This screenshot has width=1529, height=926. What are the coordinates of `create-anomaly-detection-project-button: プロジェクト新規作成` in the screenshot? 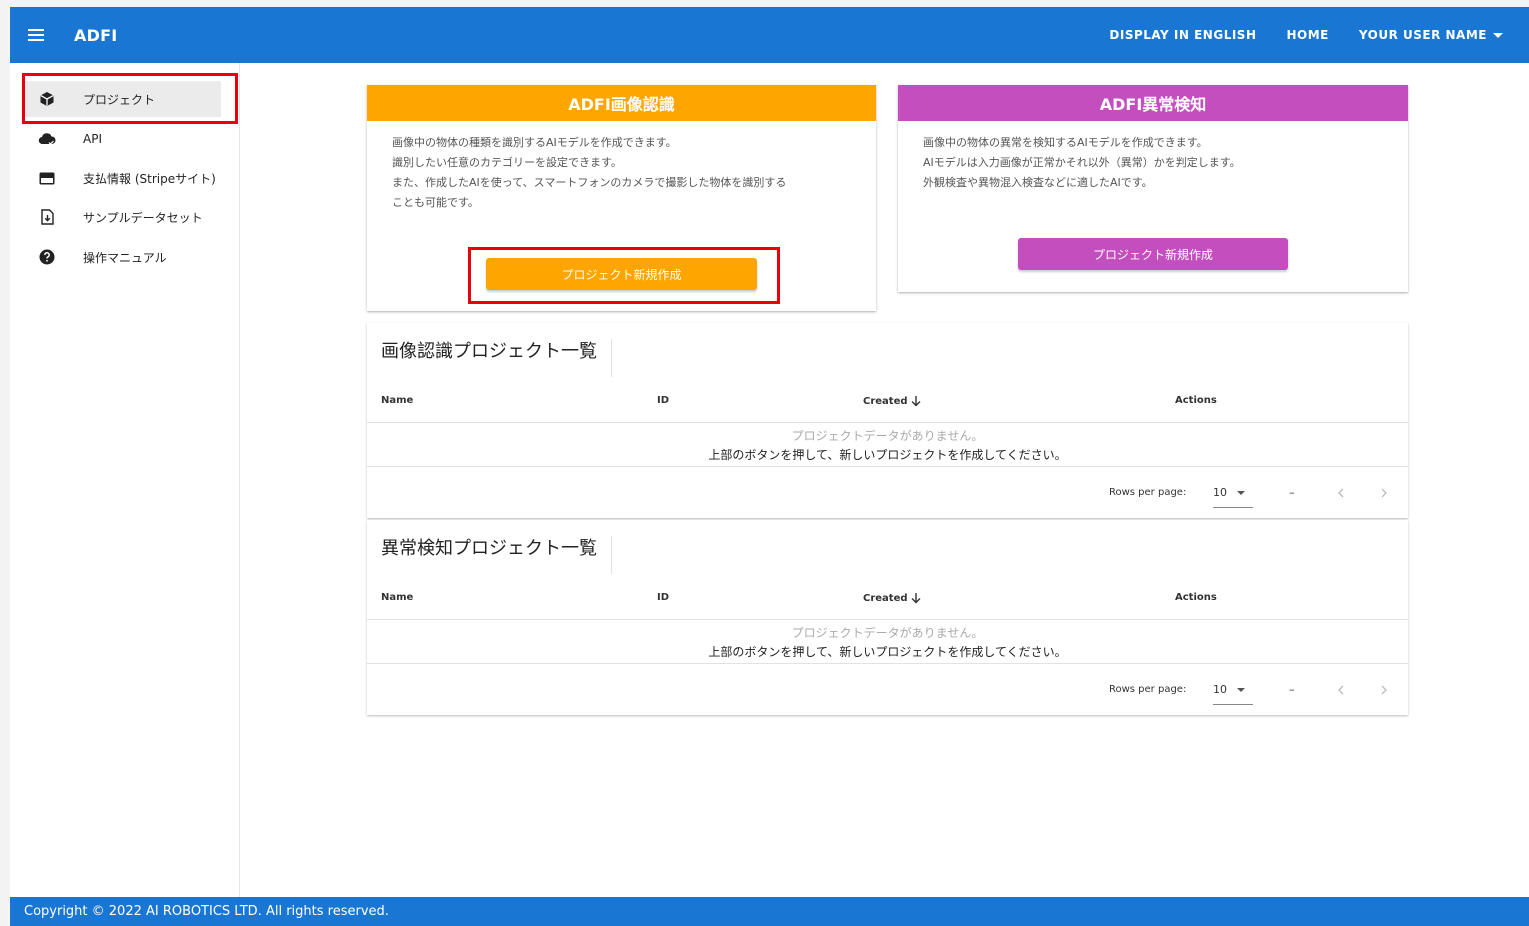 It's located at (1153, 254).